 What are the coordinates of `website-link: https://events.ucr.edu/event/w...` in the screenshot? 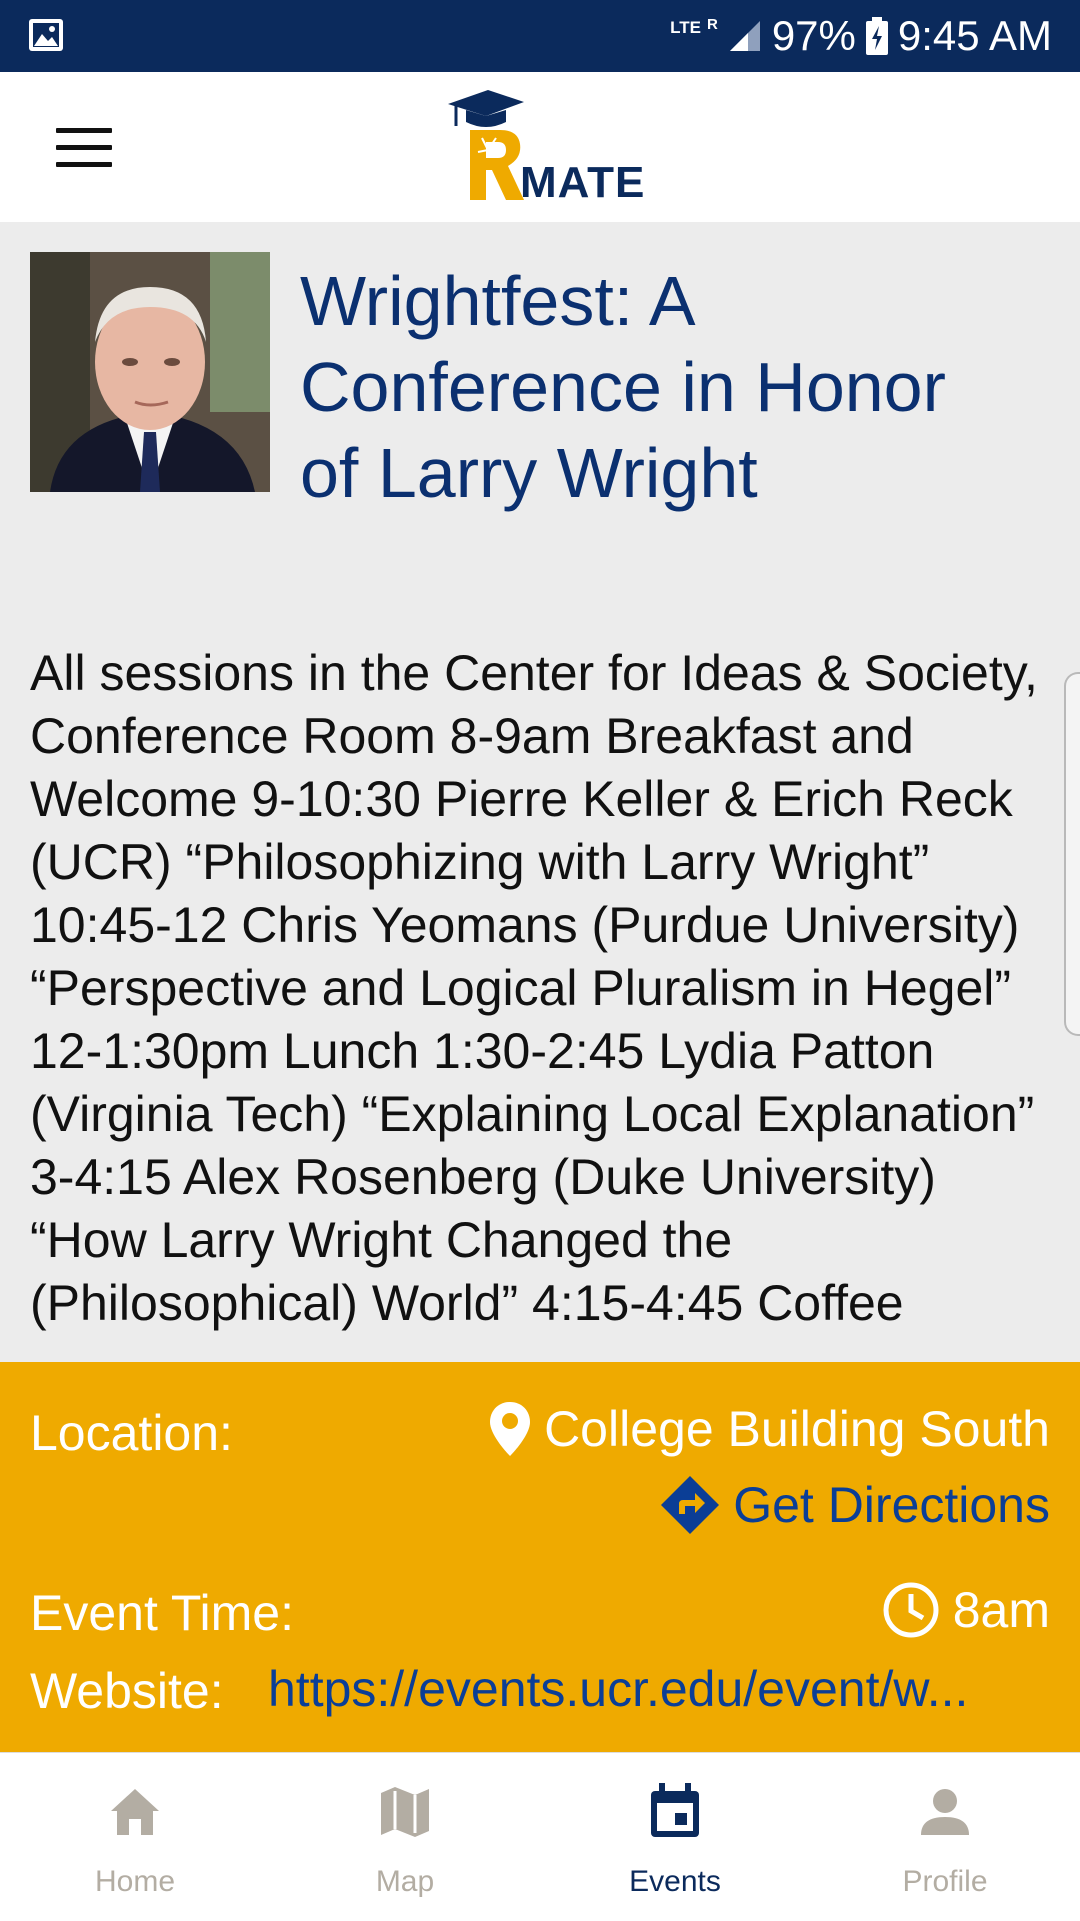 It's located at (659, 1689).